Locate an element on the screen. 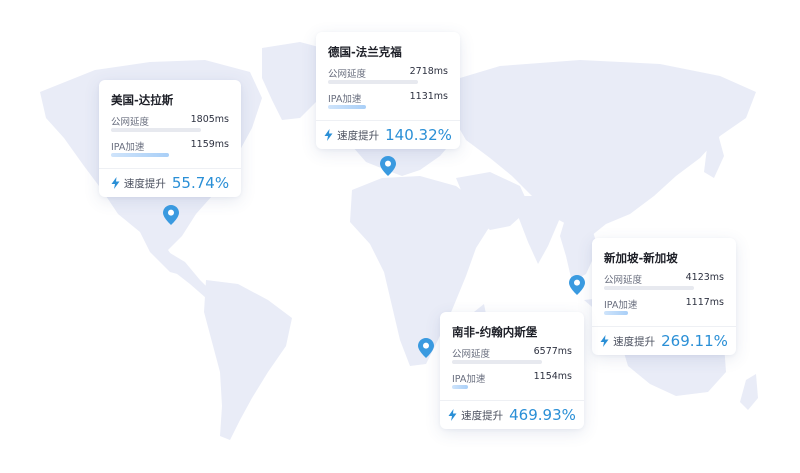 This screenshot has height=473, width=800. public-latency-row: 公网延度 4123ms is located at coordinates (664, 284).